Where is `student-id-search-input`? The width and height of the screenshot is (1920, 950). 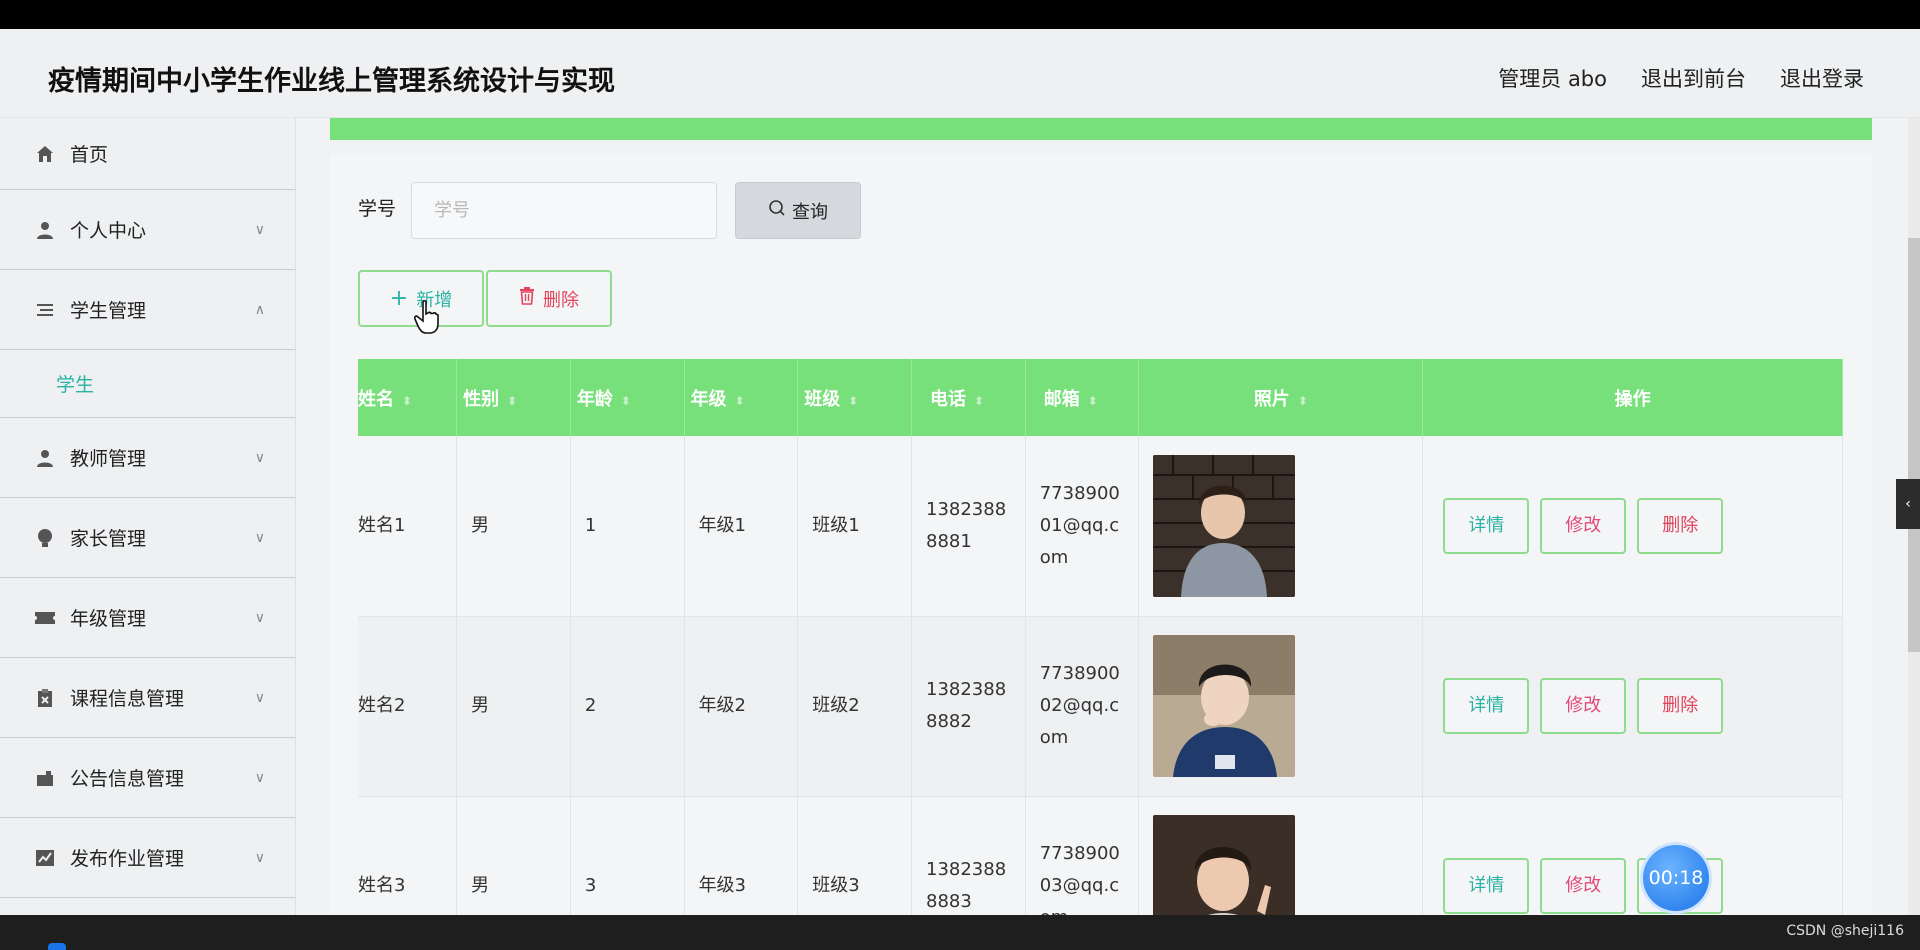 student-id-search-input is located at coordinates (564, 210).